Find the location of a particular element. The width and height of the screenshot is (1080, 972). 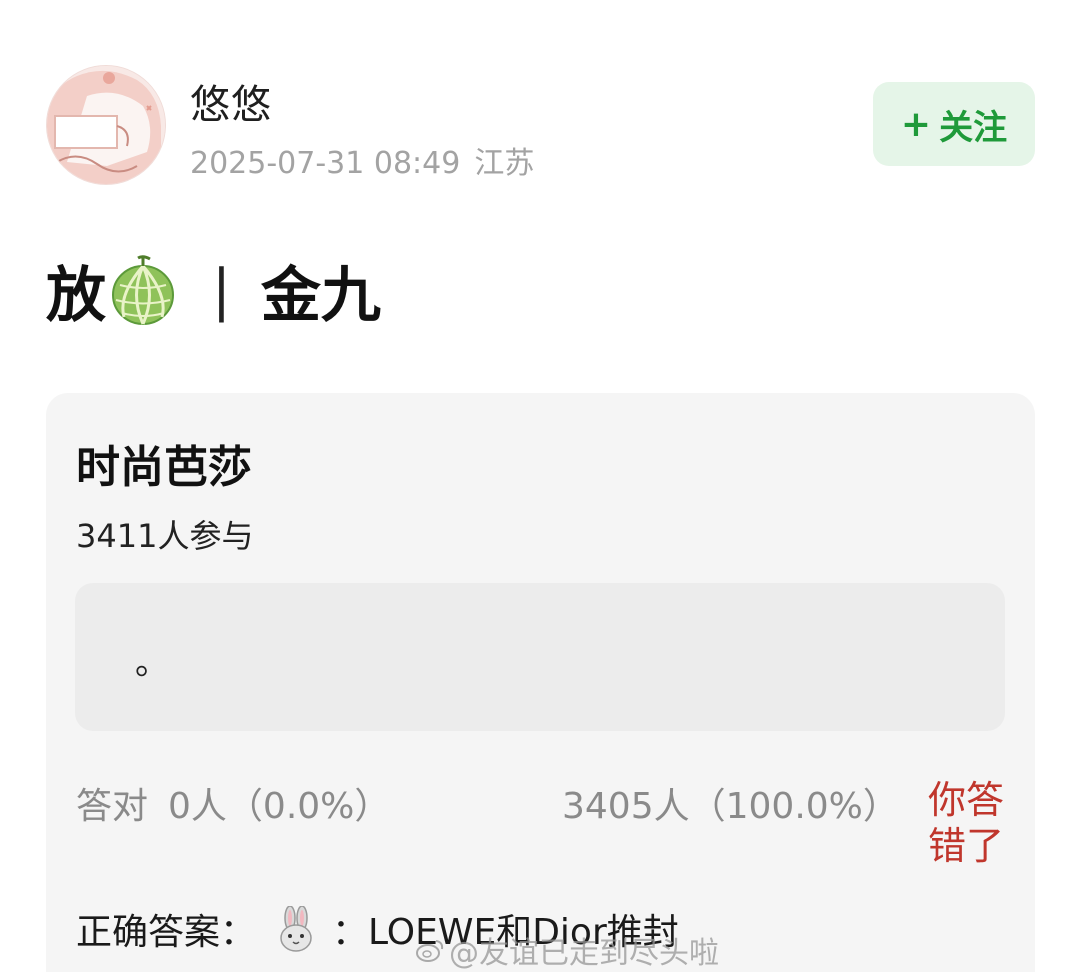

watermark: @友谊已走到尽头啦 is located at coordinates (567, 950).